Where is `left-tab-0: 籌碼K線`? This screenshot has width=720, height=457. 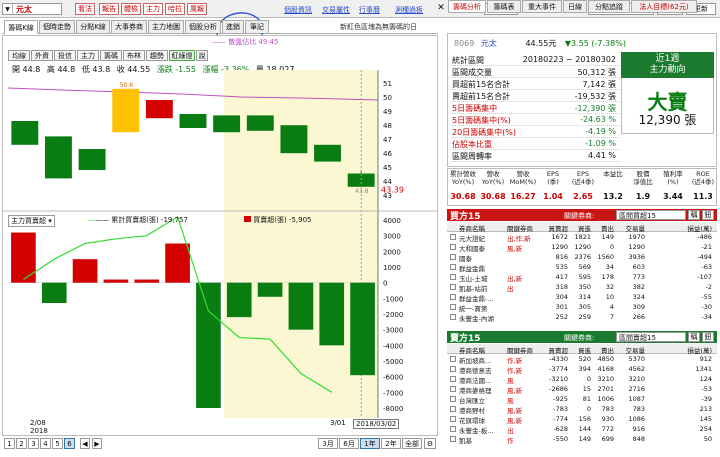 left-tab-0: 籌碼K線 is located at coordinates (21, 27).